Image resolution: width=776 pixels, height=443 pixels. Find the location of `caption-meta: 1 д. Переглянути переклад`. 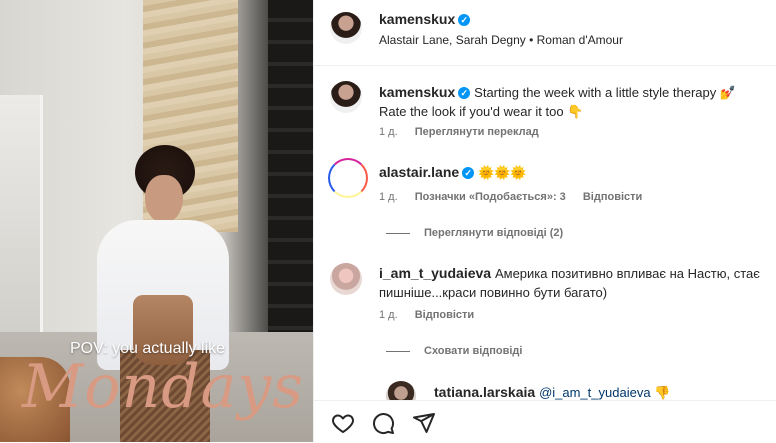

caption-meta: 1 д. Переглянути переклад is located at coordinates (466, 132).